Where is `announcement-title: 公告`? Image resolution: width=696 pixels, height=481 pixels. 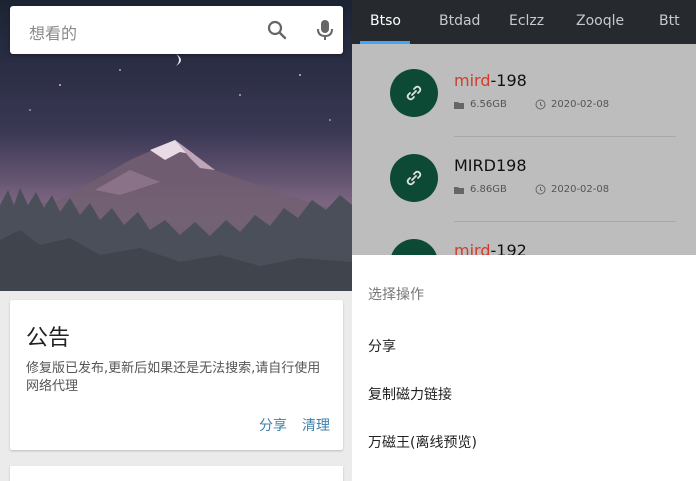
announcement-title: 公告 is located at coordinates (48, 338).